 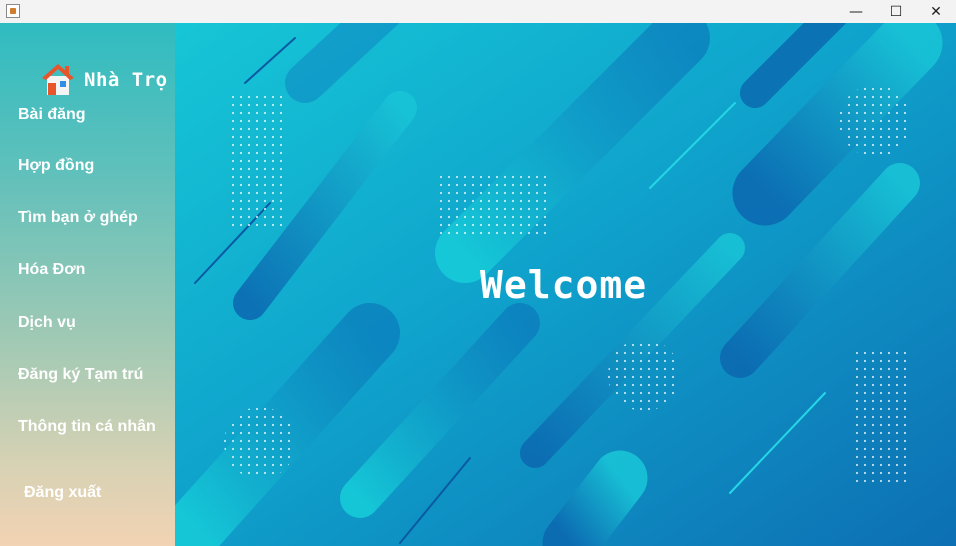 I want to click on nav-item-temporary-residence: Đăng ký Tạm trú, so click(x=80, y=375).